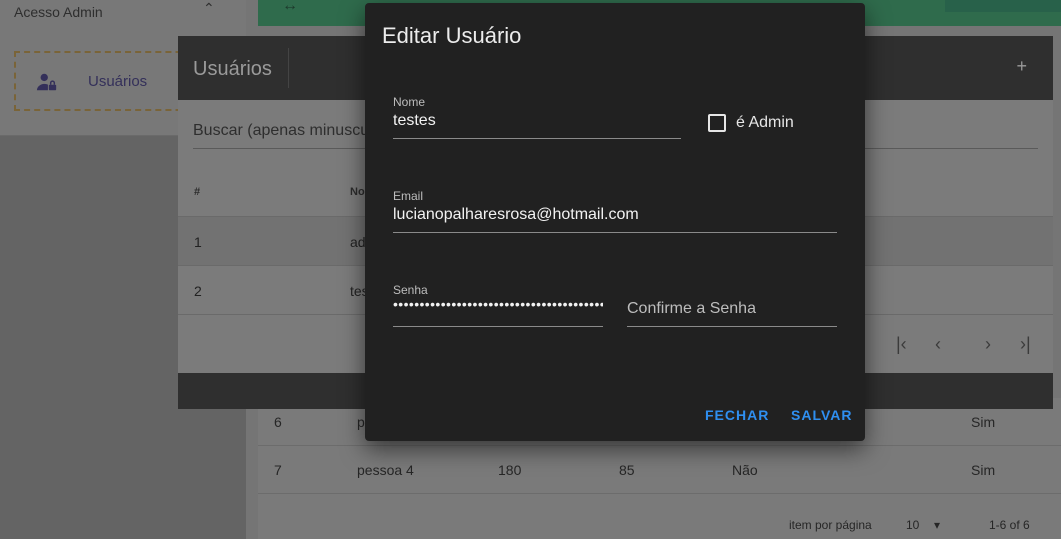 This screenshot has width=1061, height=539. Describe the element at coordinates (765, 123) in the screenshot. I see `admin-checkbox-label: é Admin` at that location.